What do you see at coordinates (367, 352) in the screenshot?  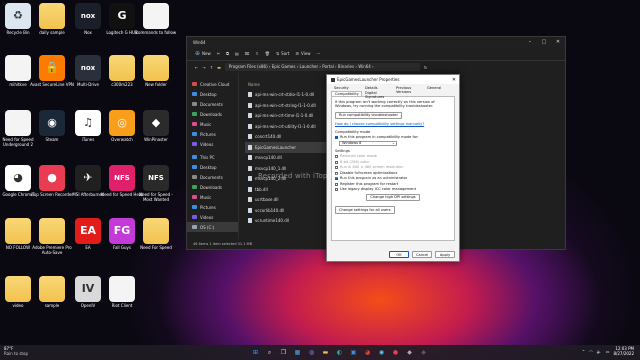 I see `chrome-icon: ◕` at bounding box center [367, 352].